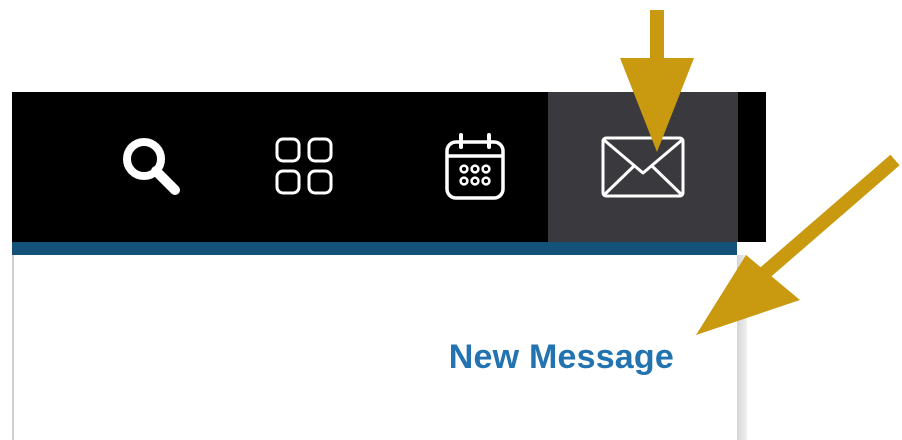  I want to click on calendar-button, so click(475, 167).